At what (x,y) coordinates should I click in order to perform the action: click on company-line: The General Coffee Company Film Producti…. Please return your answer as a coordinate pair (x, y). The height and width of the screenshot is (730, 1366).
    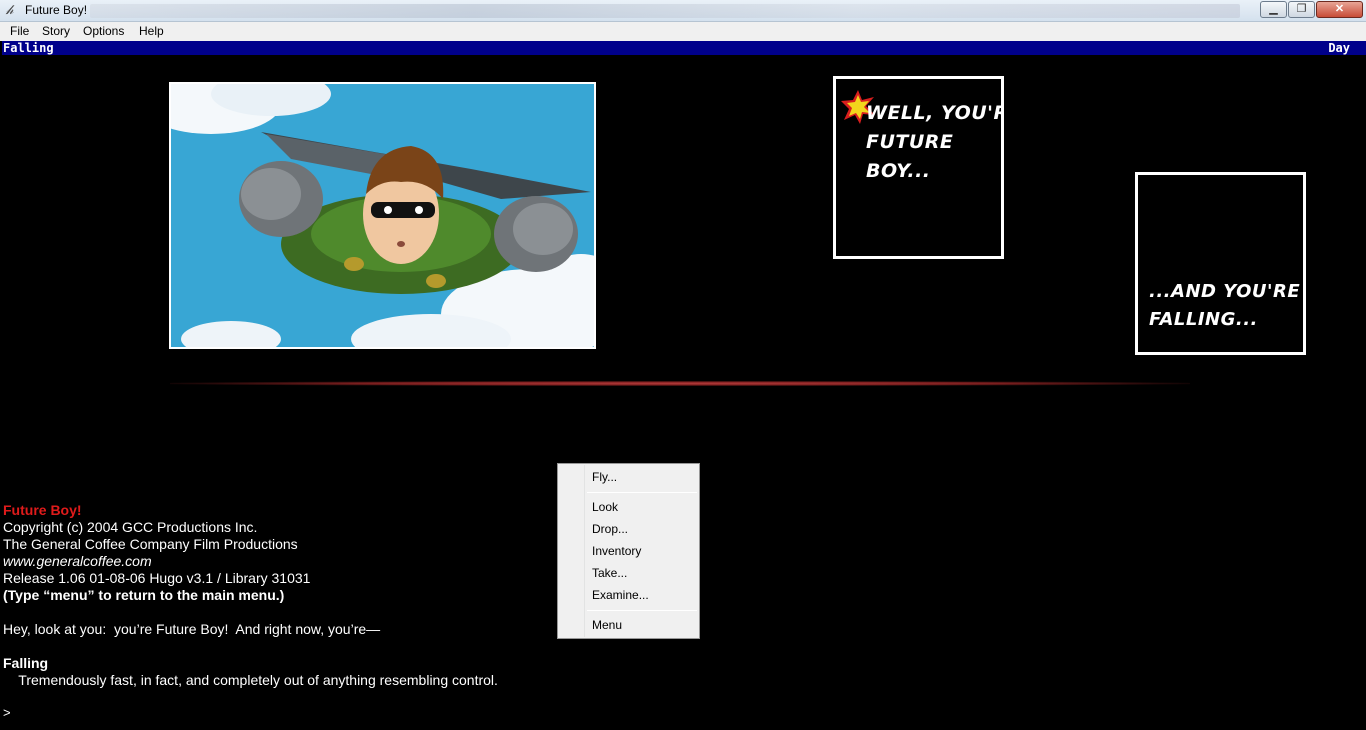
    Looking at the image, I should click on (150, 544).